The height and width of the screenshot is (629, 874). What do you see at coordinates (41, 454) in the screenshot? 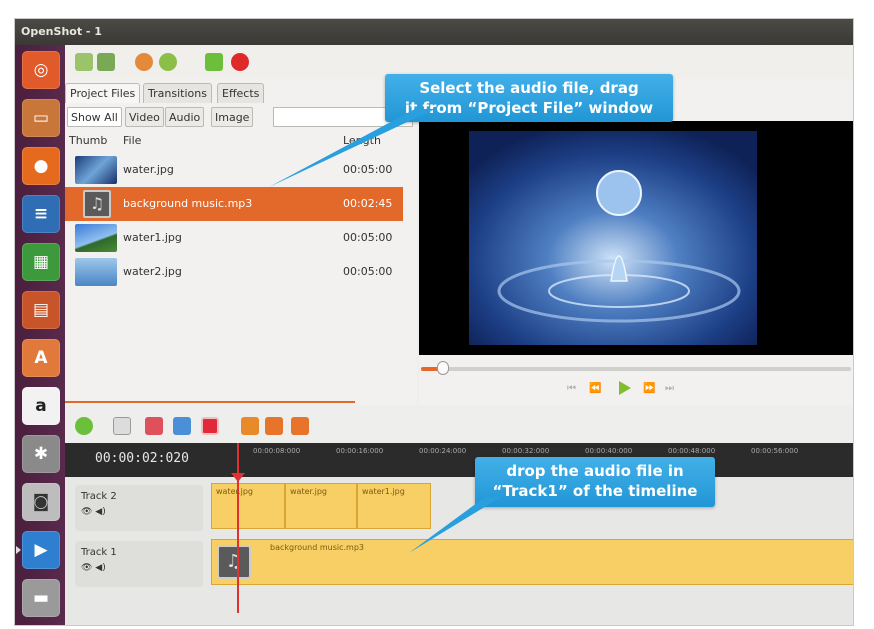
I see `launcher-settings-icon: ✱` at bounding box center [41, 454].